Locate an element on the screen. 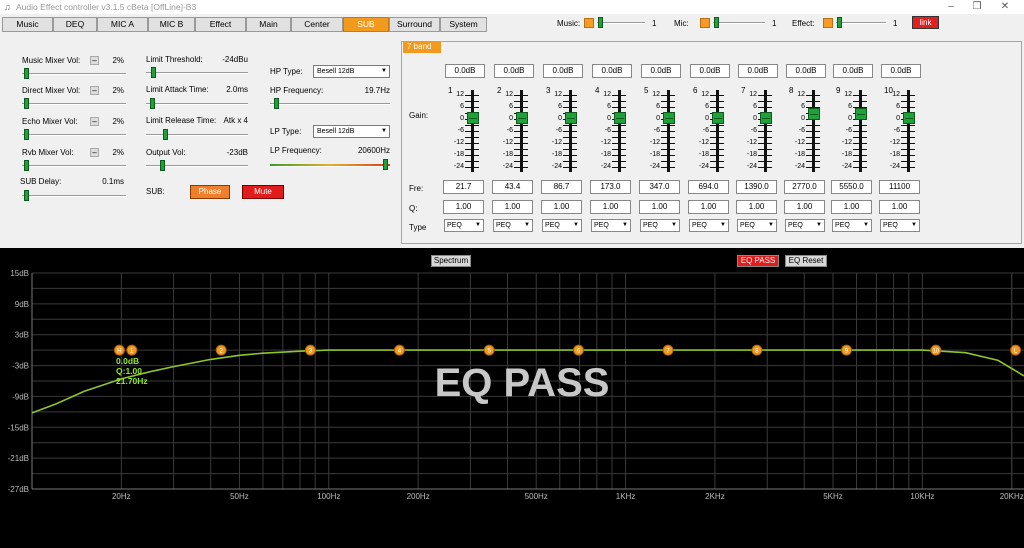  limit-release-slider is located at coordinates (197, 135).